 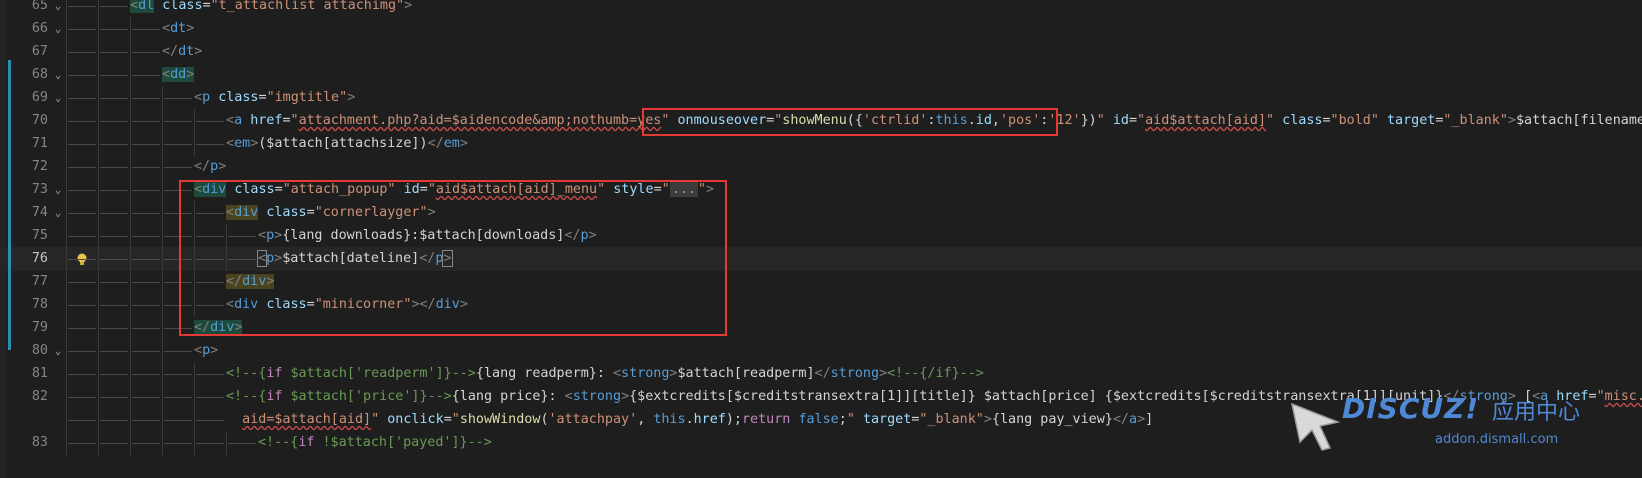 I want to click on code-line: 67 </dt>, so click(x=821, y=52).